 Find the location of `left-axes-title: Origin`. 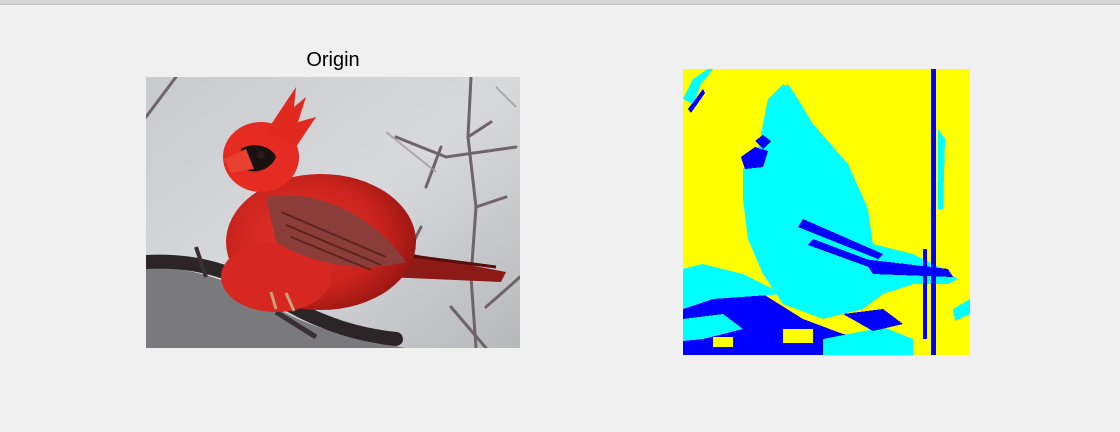

left-axes-title: Origin is located at coordinates (333, 60).